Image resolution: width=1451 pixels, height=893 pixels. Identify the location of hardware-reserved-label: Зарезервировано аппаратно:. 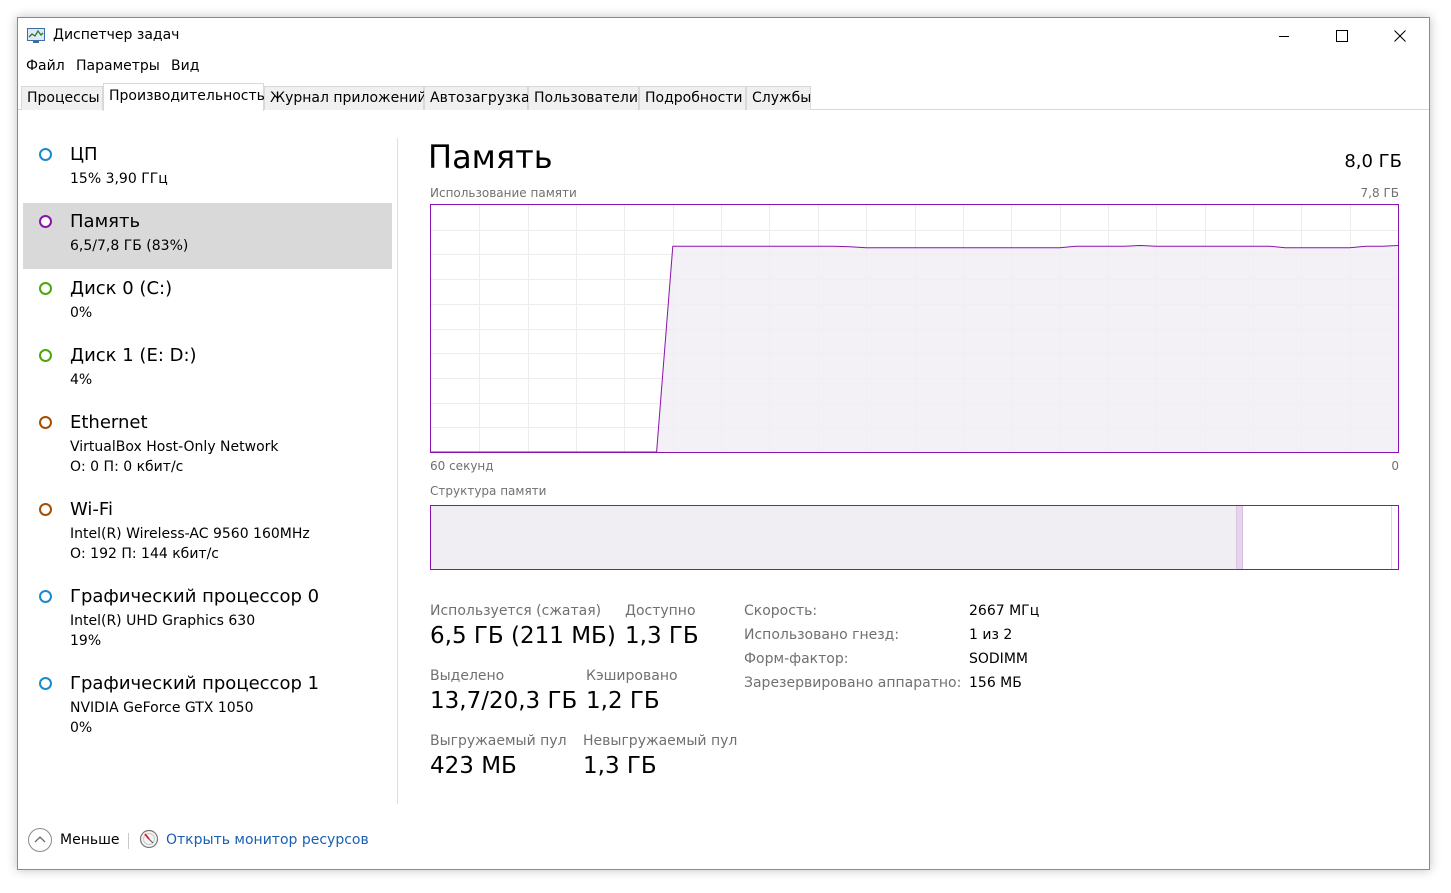
(853, 683).